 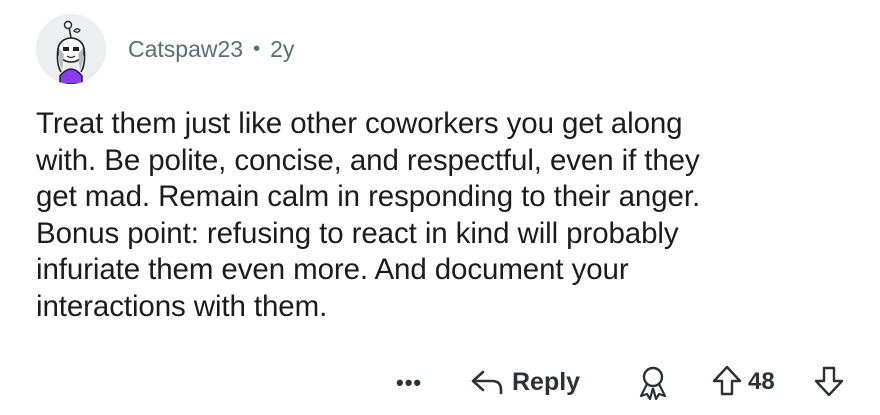 I want to click on downvote-arrow-icon, so click(x=829, y=381).